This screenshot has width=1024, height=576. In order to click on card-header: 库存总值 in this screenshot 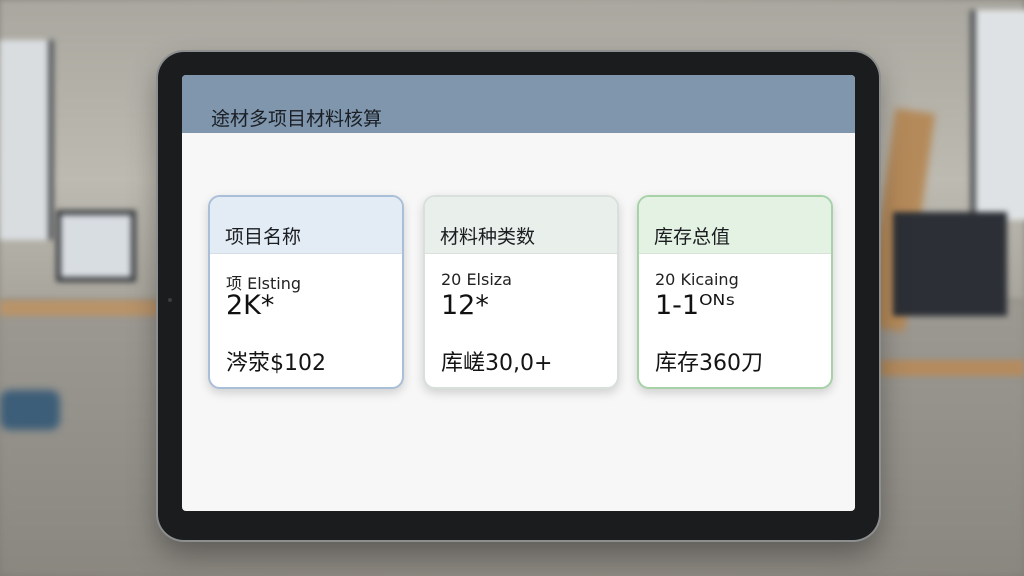, I will do `click(735, 225)`.